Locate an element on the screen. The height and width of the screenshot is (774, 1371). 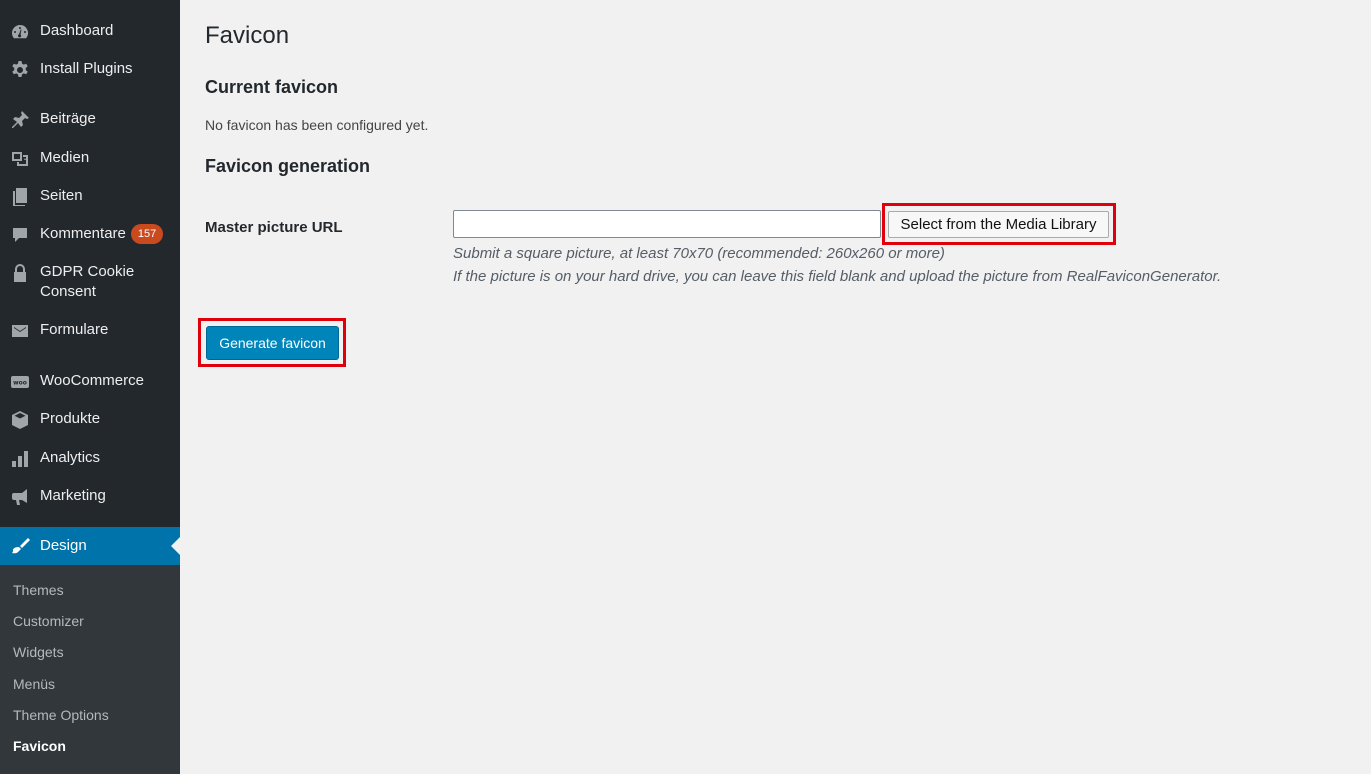
favicon-generation-heading: Favicon generation is located at coordinates (288, 166).